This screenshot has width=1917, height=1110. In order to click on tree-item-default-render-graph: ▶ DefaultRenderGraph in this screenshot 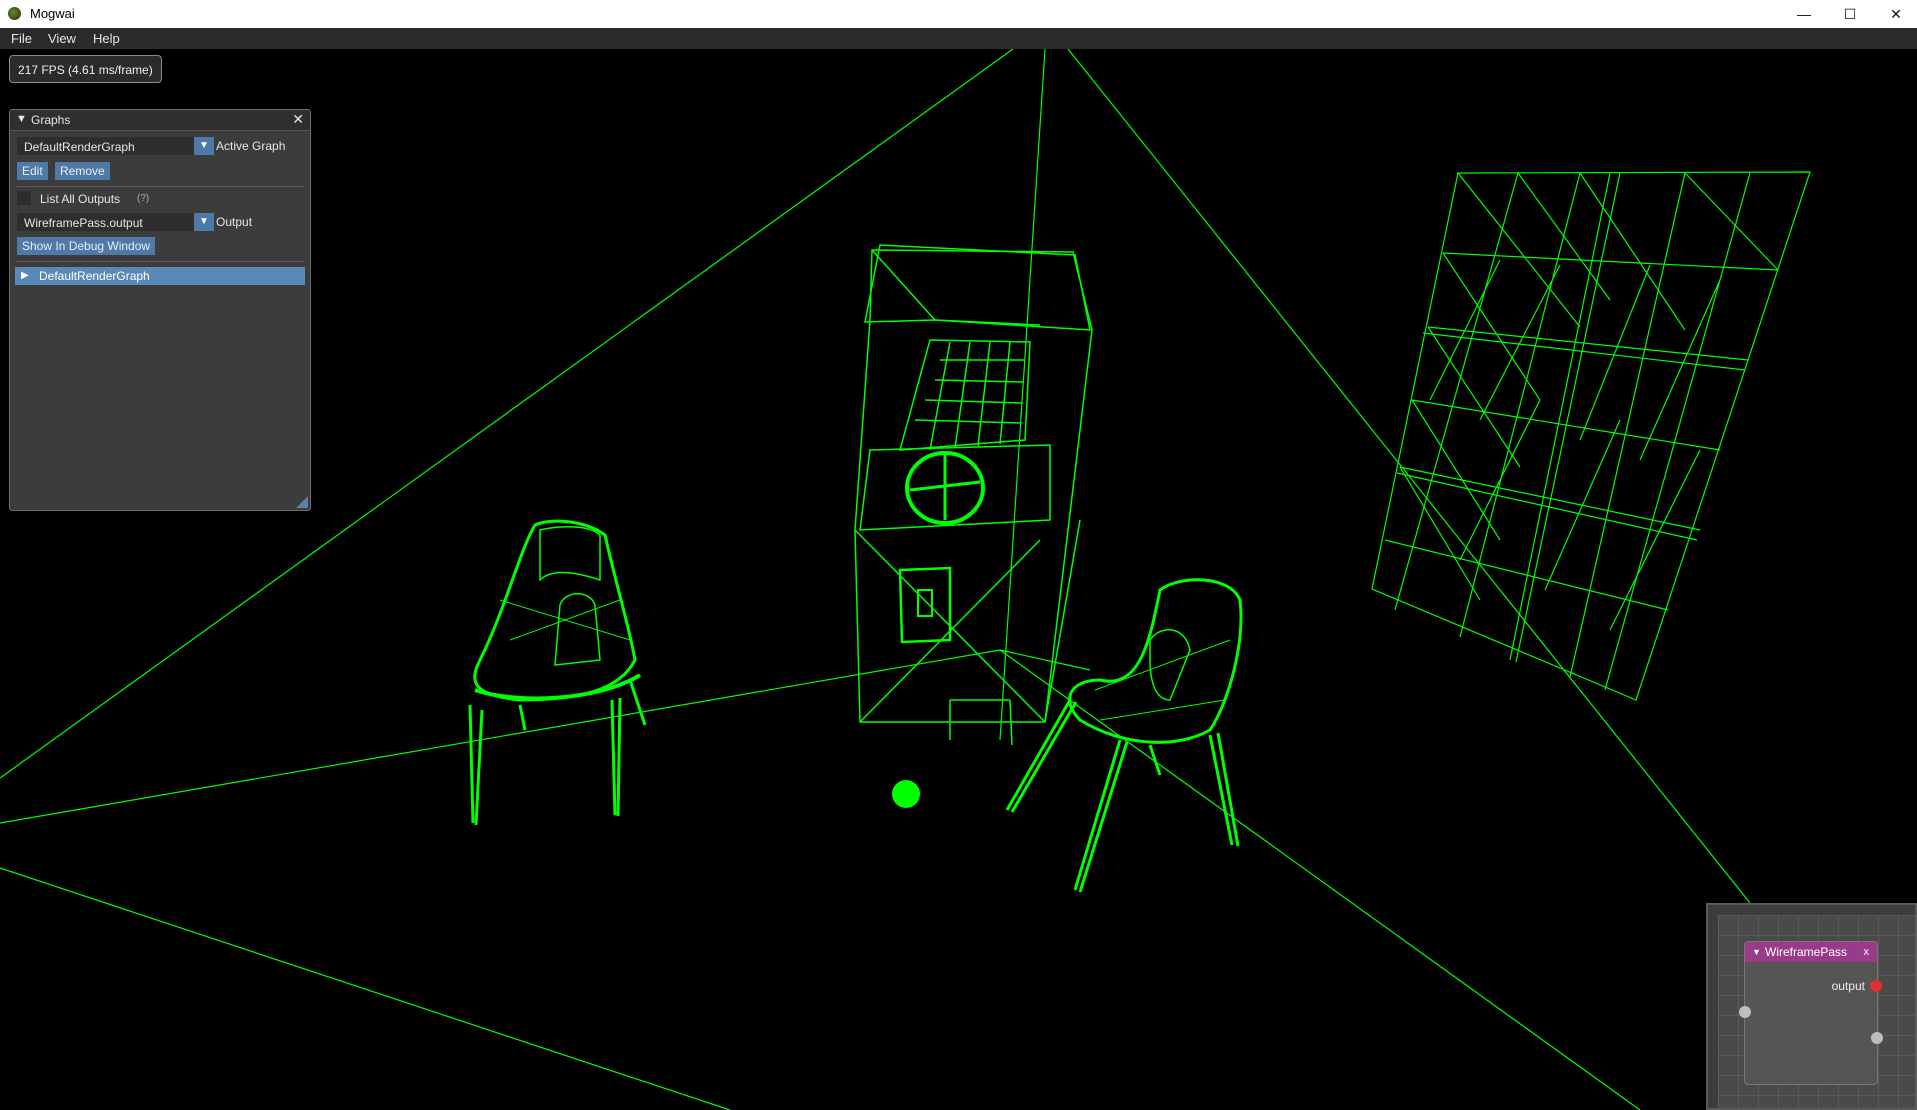, I will do `click(160, 276)`.